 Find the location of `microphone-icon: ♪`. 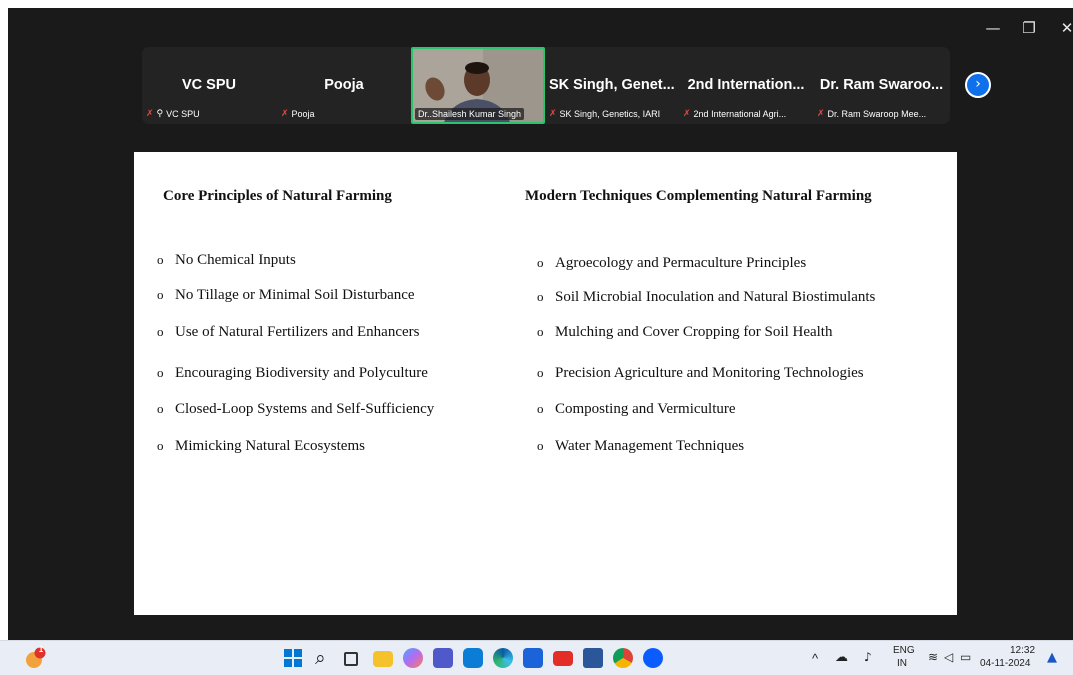

microphone-icon: ♪ is located at coordinates (868, 657).